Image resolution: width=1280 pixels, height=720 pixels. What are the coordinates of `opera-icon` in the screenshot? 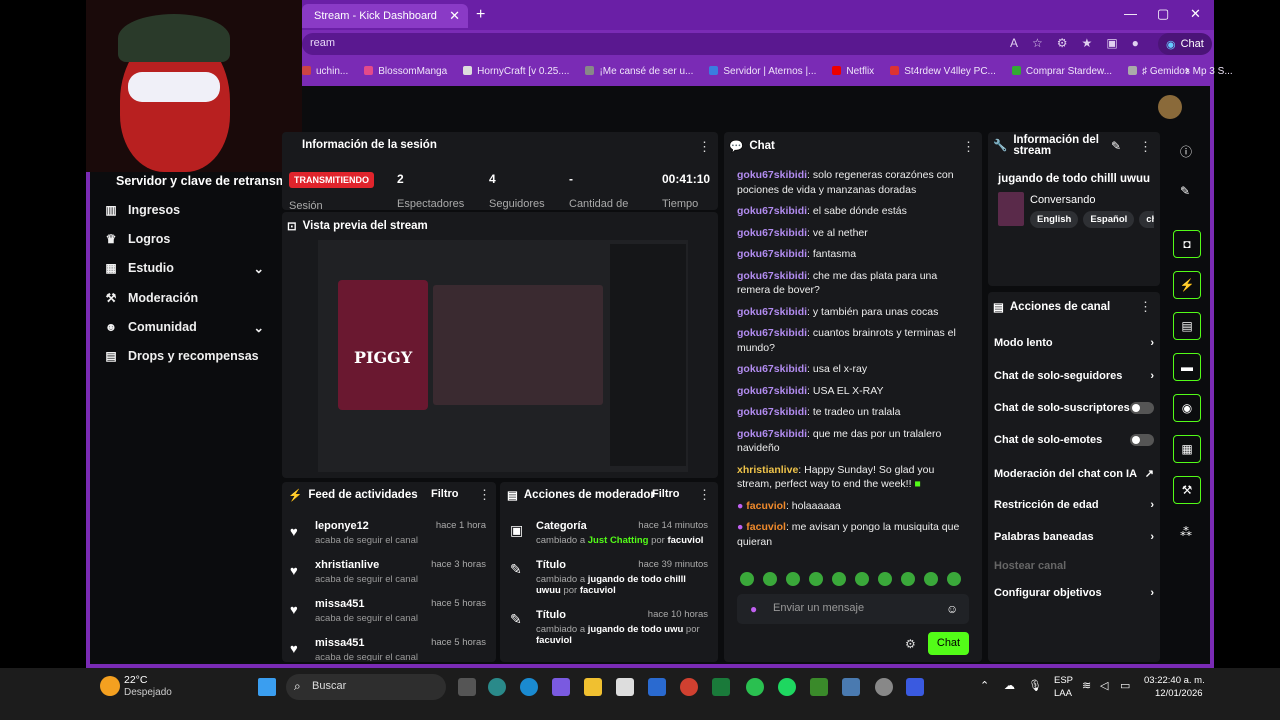 It's located at (689, 687).